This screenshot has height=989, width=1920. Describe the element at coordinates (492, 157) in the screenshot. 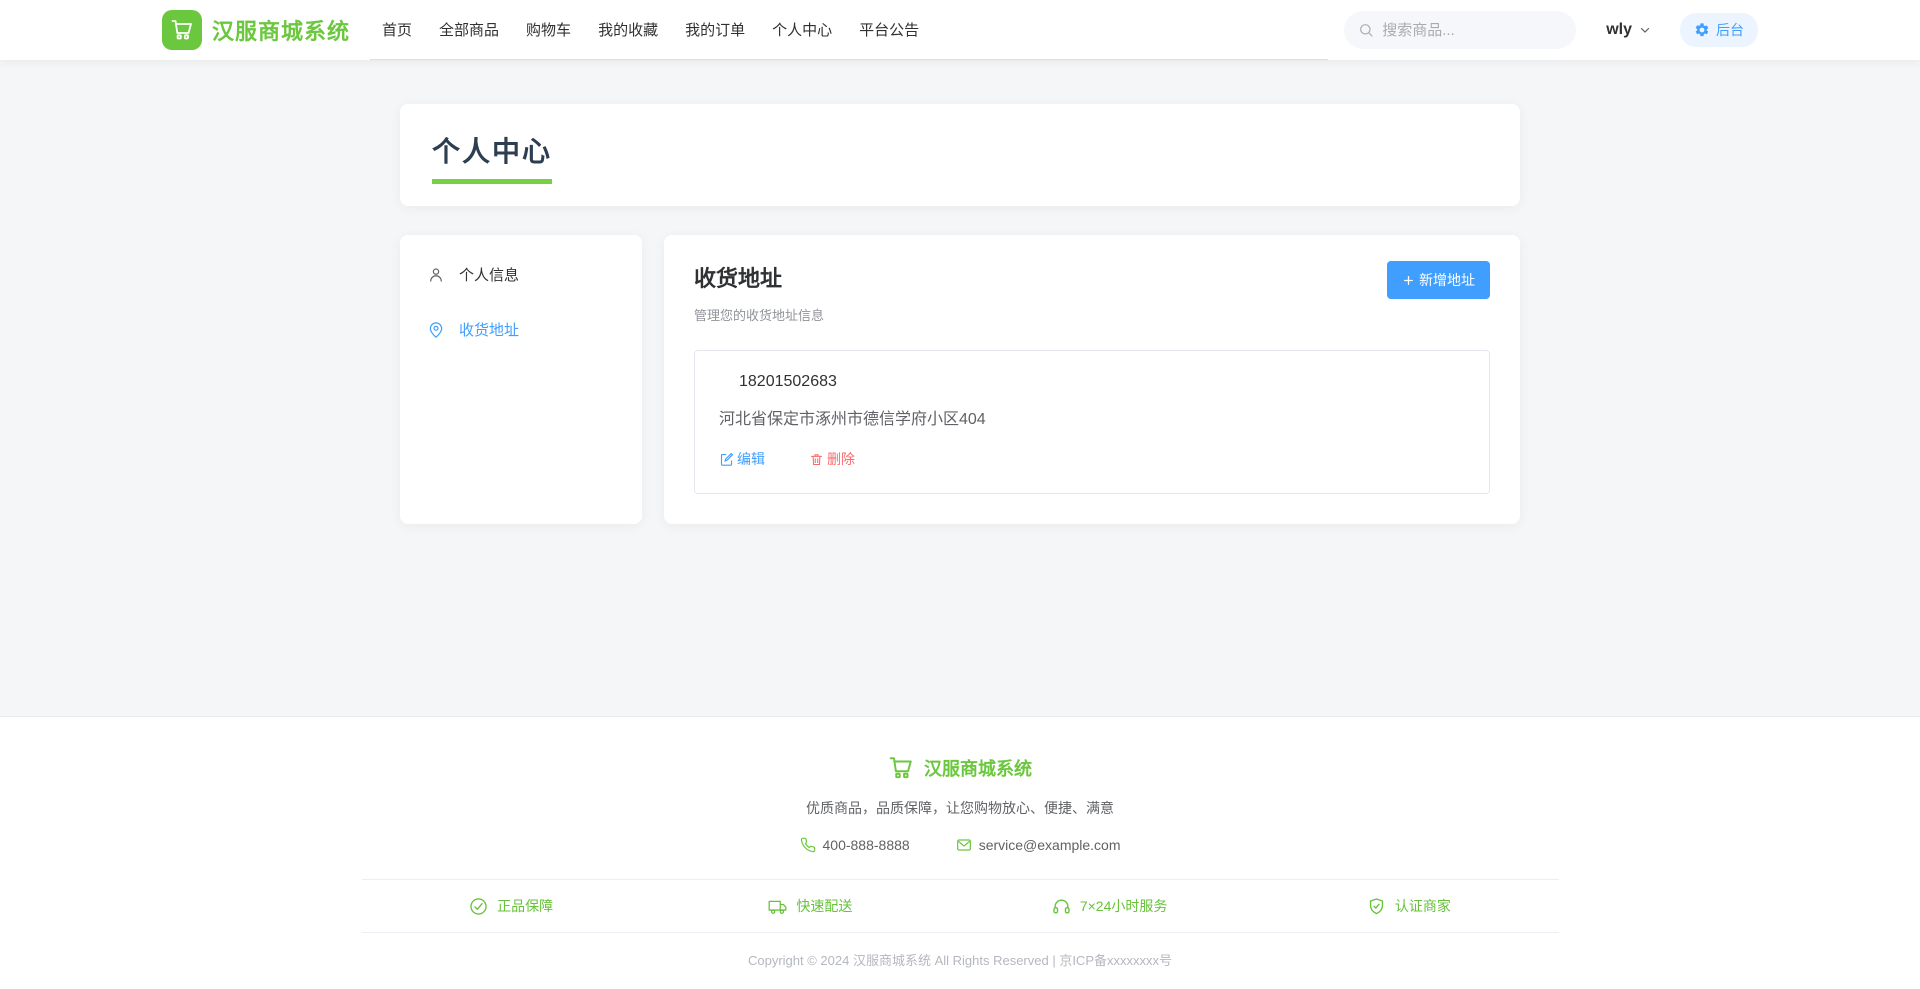

I see `page-title: 个人中心` at that location.